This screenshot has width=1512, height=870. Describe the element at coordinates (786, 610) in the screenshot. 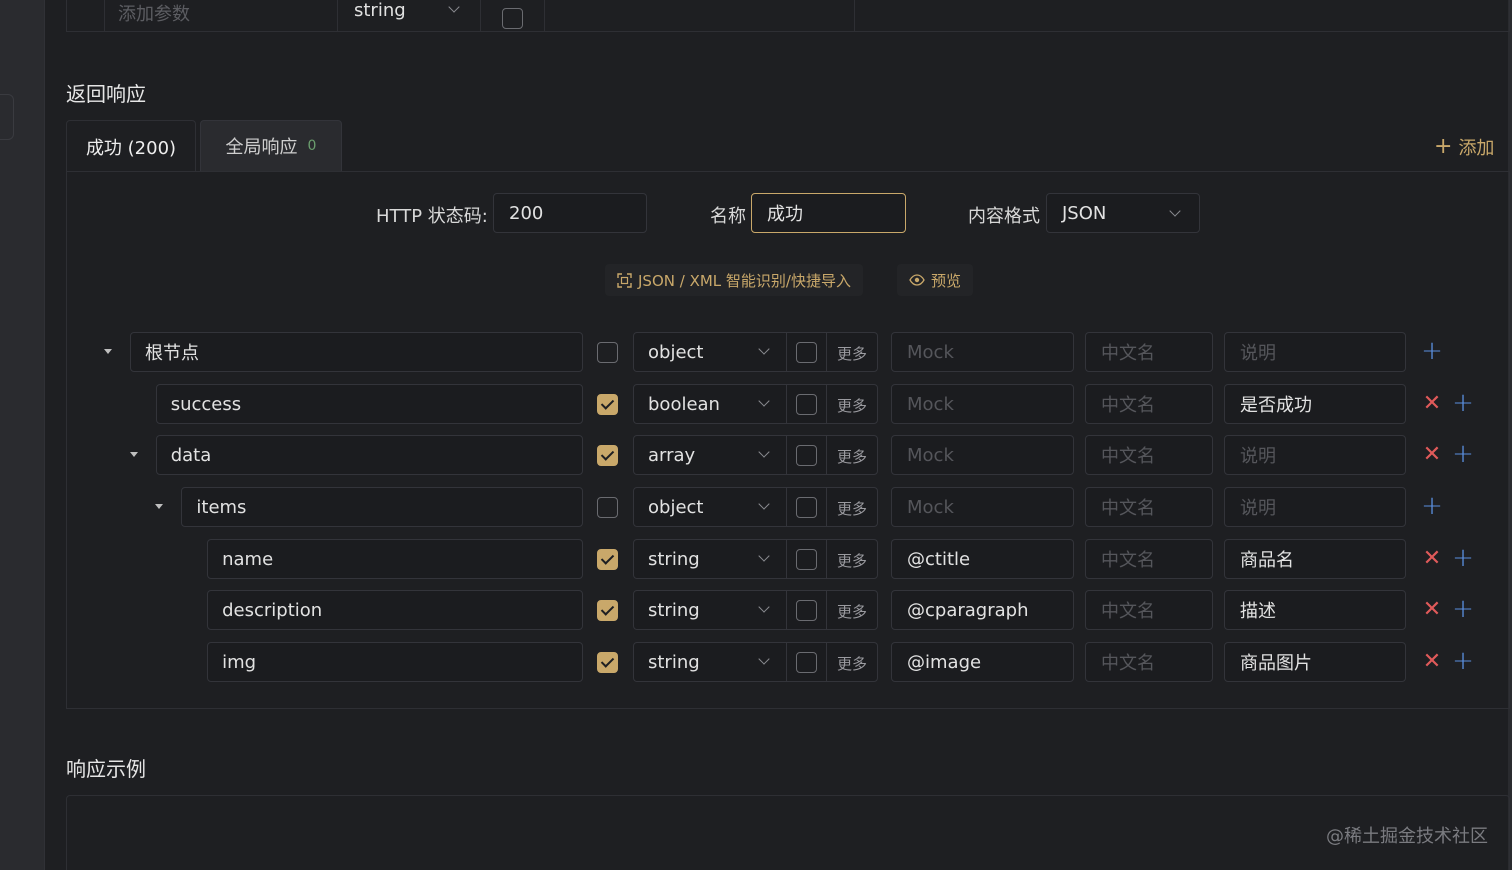

I see `divider` at that location.